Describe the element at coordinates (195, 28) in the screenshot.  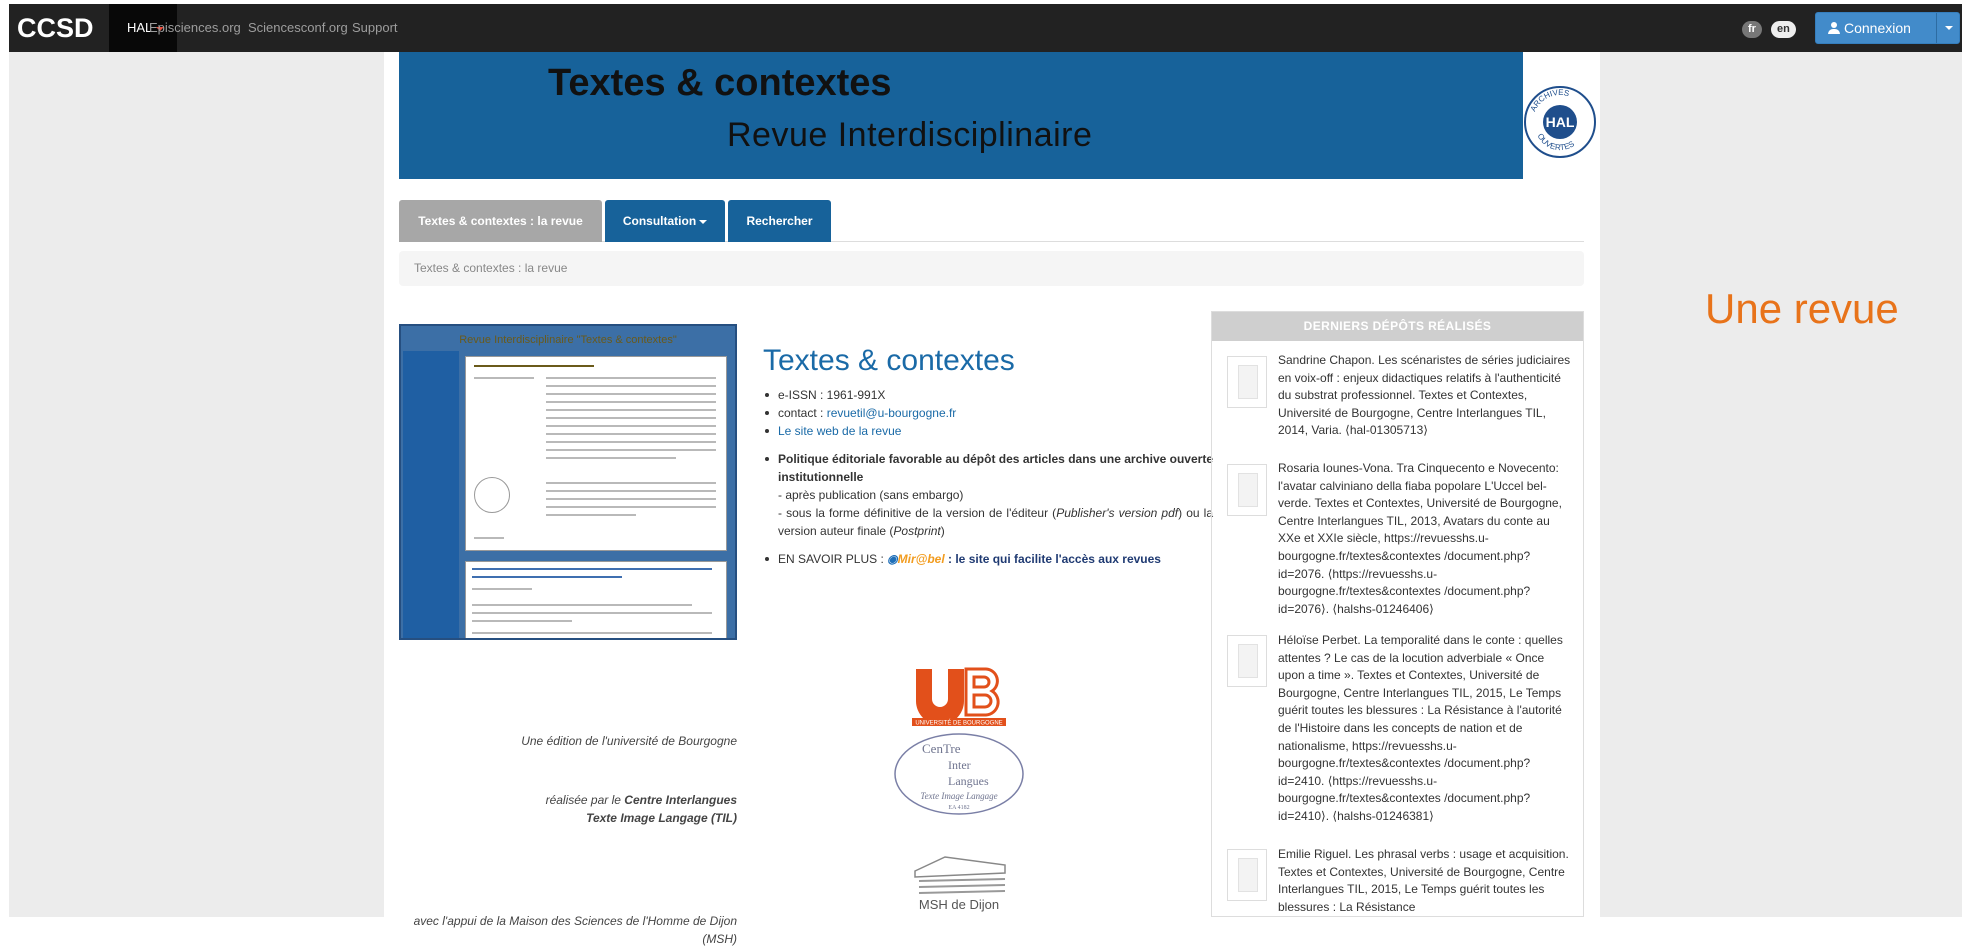
I see `nav-link-episciences: Episciences.org` at that location.